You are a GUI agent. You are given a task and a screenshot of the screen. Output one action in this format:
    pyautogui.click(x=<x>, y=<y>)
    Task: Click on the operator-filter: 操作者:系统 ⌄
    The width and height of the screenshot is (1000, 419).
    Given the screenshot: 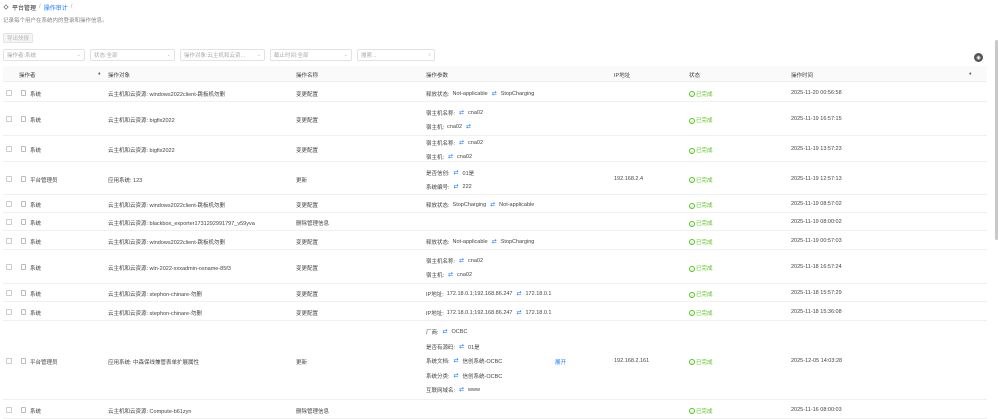 What is the action you would take?
    pyautogui.click(x=44, y=55)
    